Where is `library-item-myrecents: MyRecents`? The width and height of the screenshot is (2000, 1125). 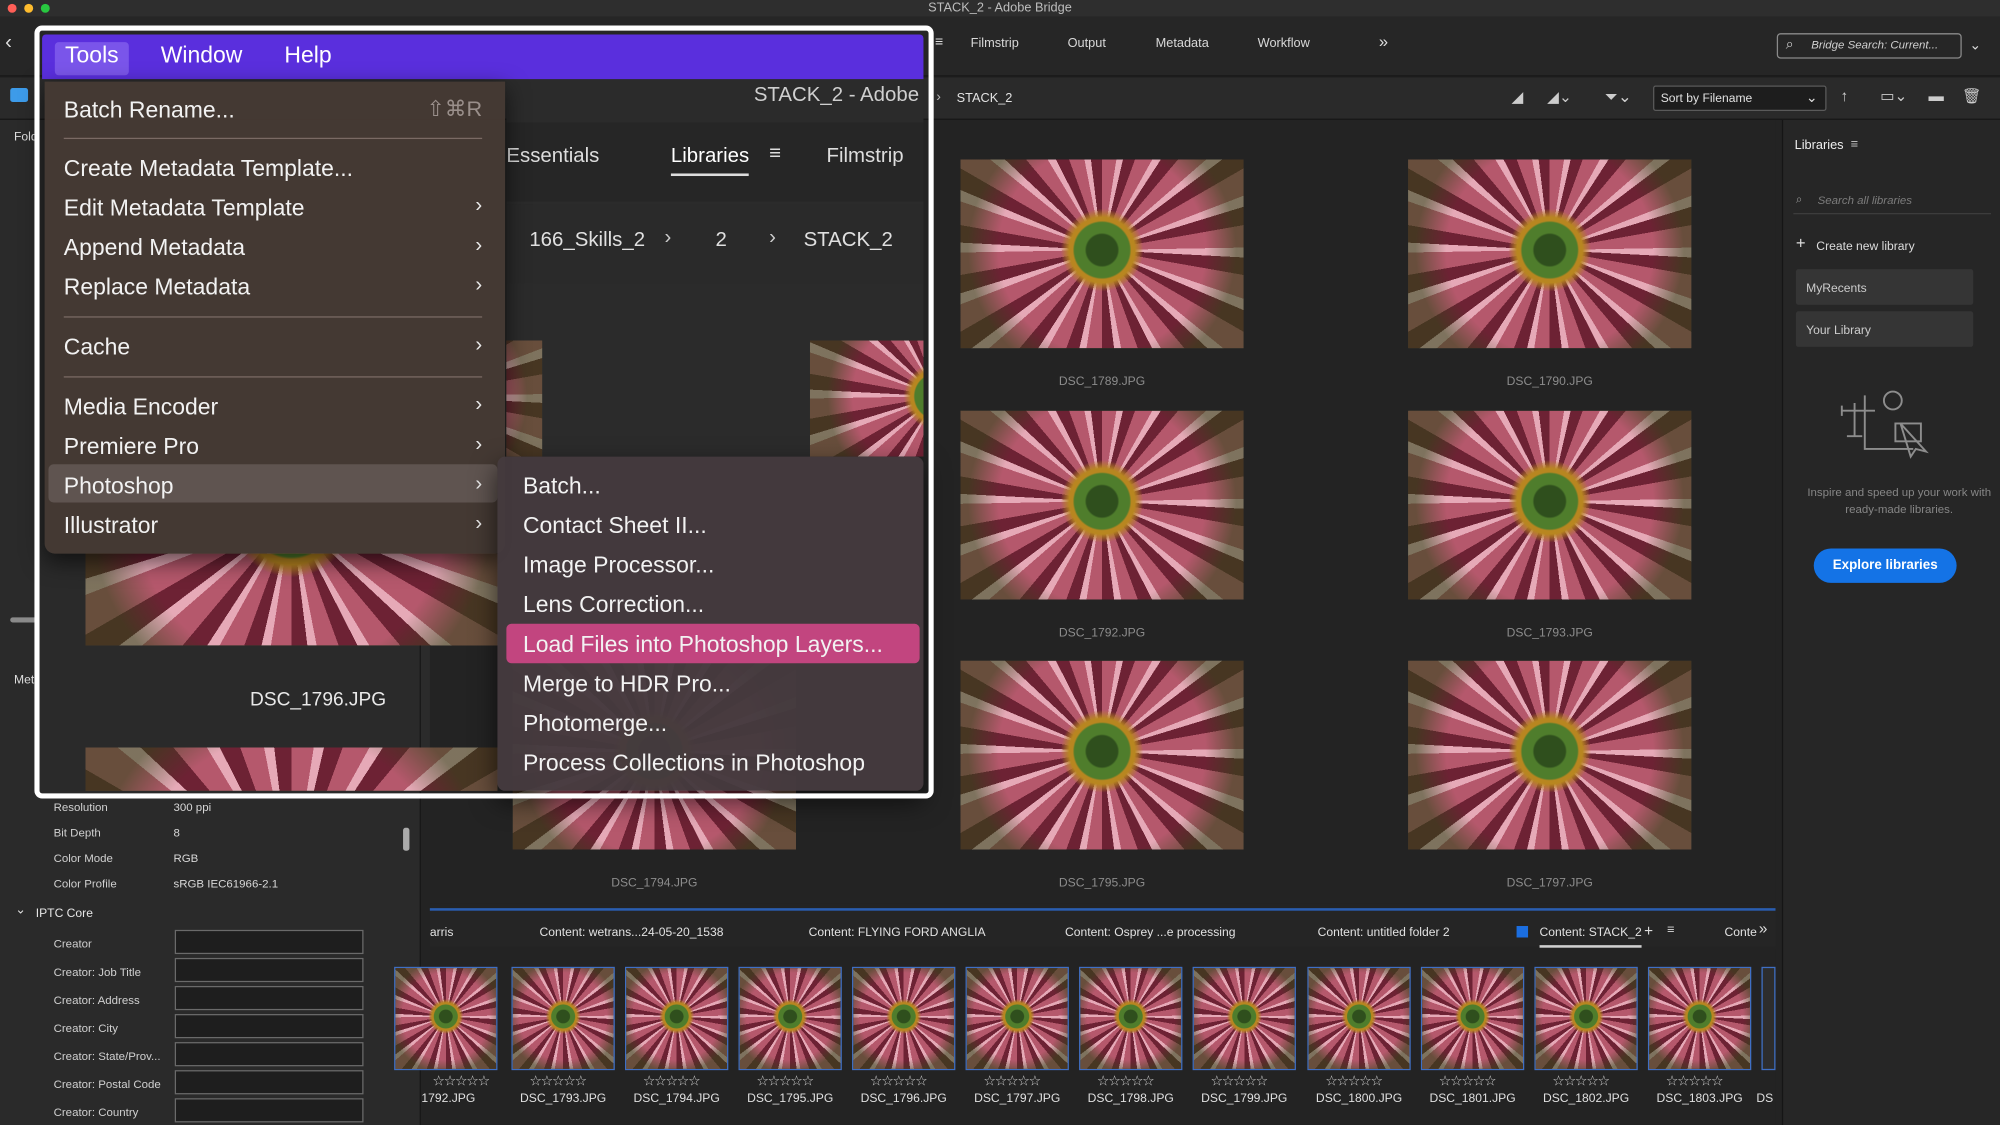 library-item-myrecents: MyRecents is located at coordinates (1884, 287).